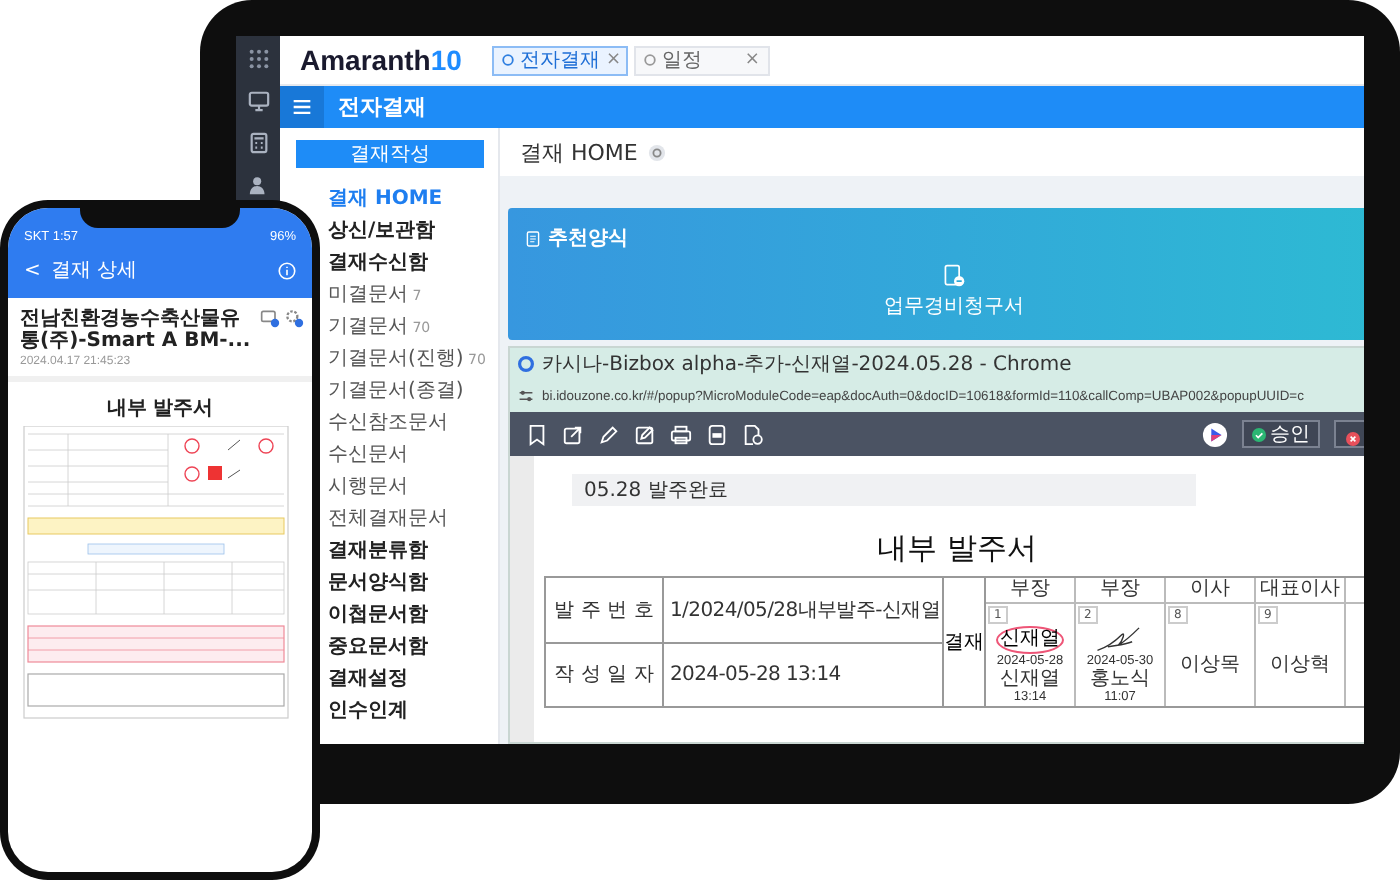  I want to click on person-icon, so click(258, 185).